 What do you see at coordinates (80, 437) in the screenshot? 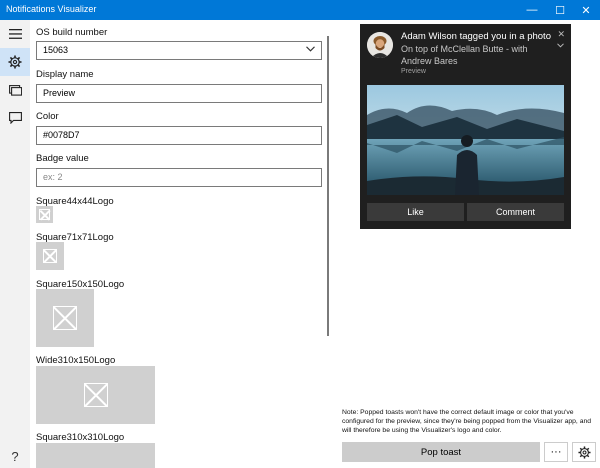
I see `logo-label-310: Square310x310Logo` at bounding box center [80, 437].